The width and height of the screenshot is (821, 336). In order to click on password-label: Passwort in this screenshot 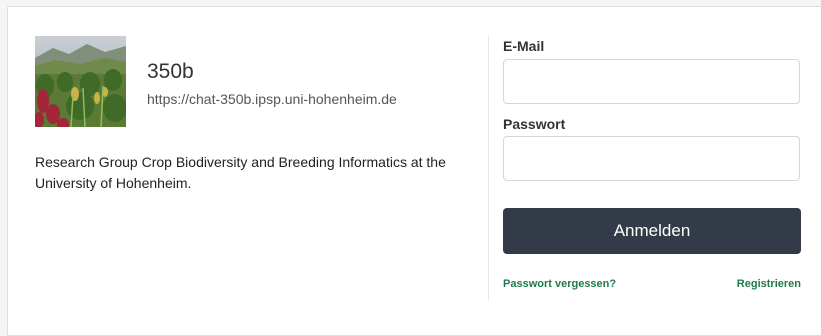, I will do `click(534, 124)`.